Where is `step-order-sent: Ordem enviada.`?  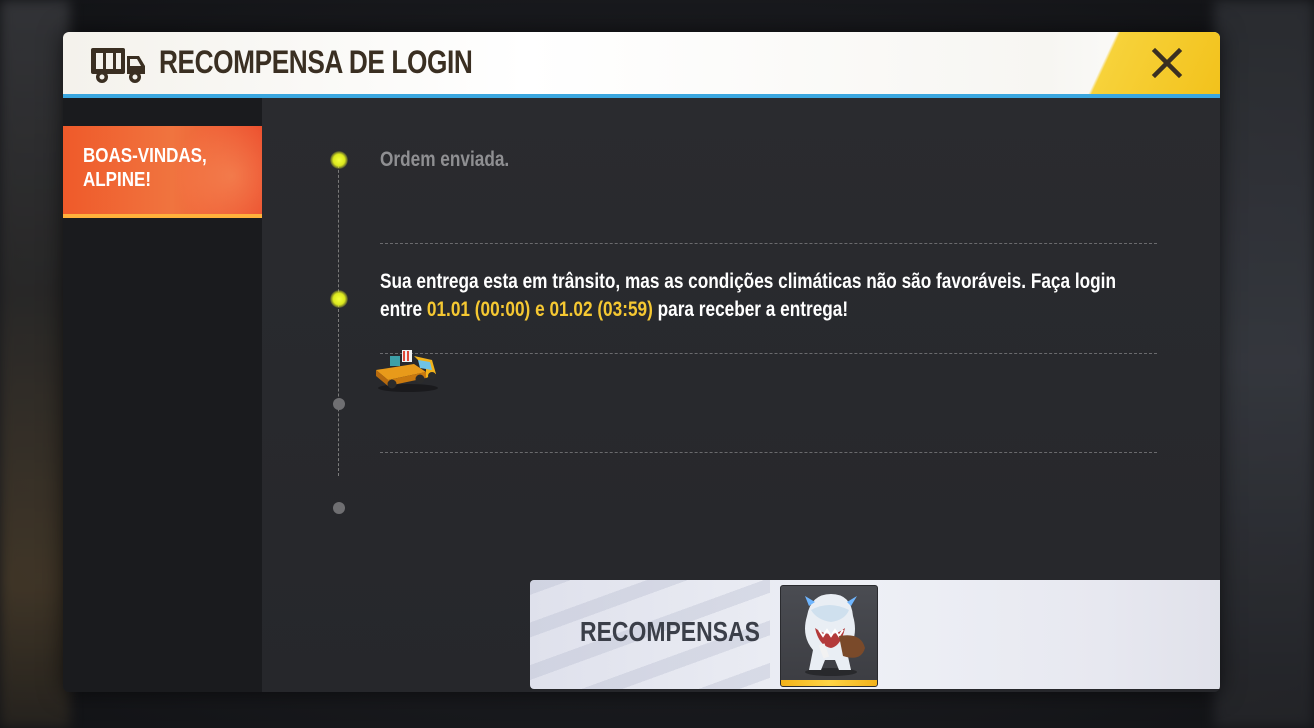 step-order-sent: Ordem enviada. is located at coordinates (445, 159).